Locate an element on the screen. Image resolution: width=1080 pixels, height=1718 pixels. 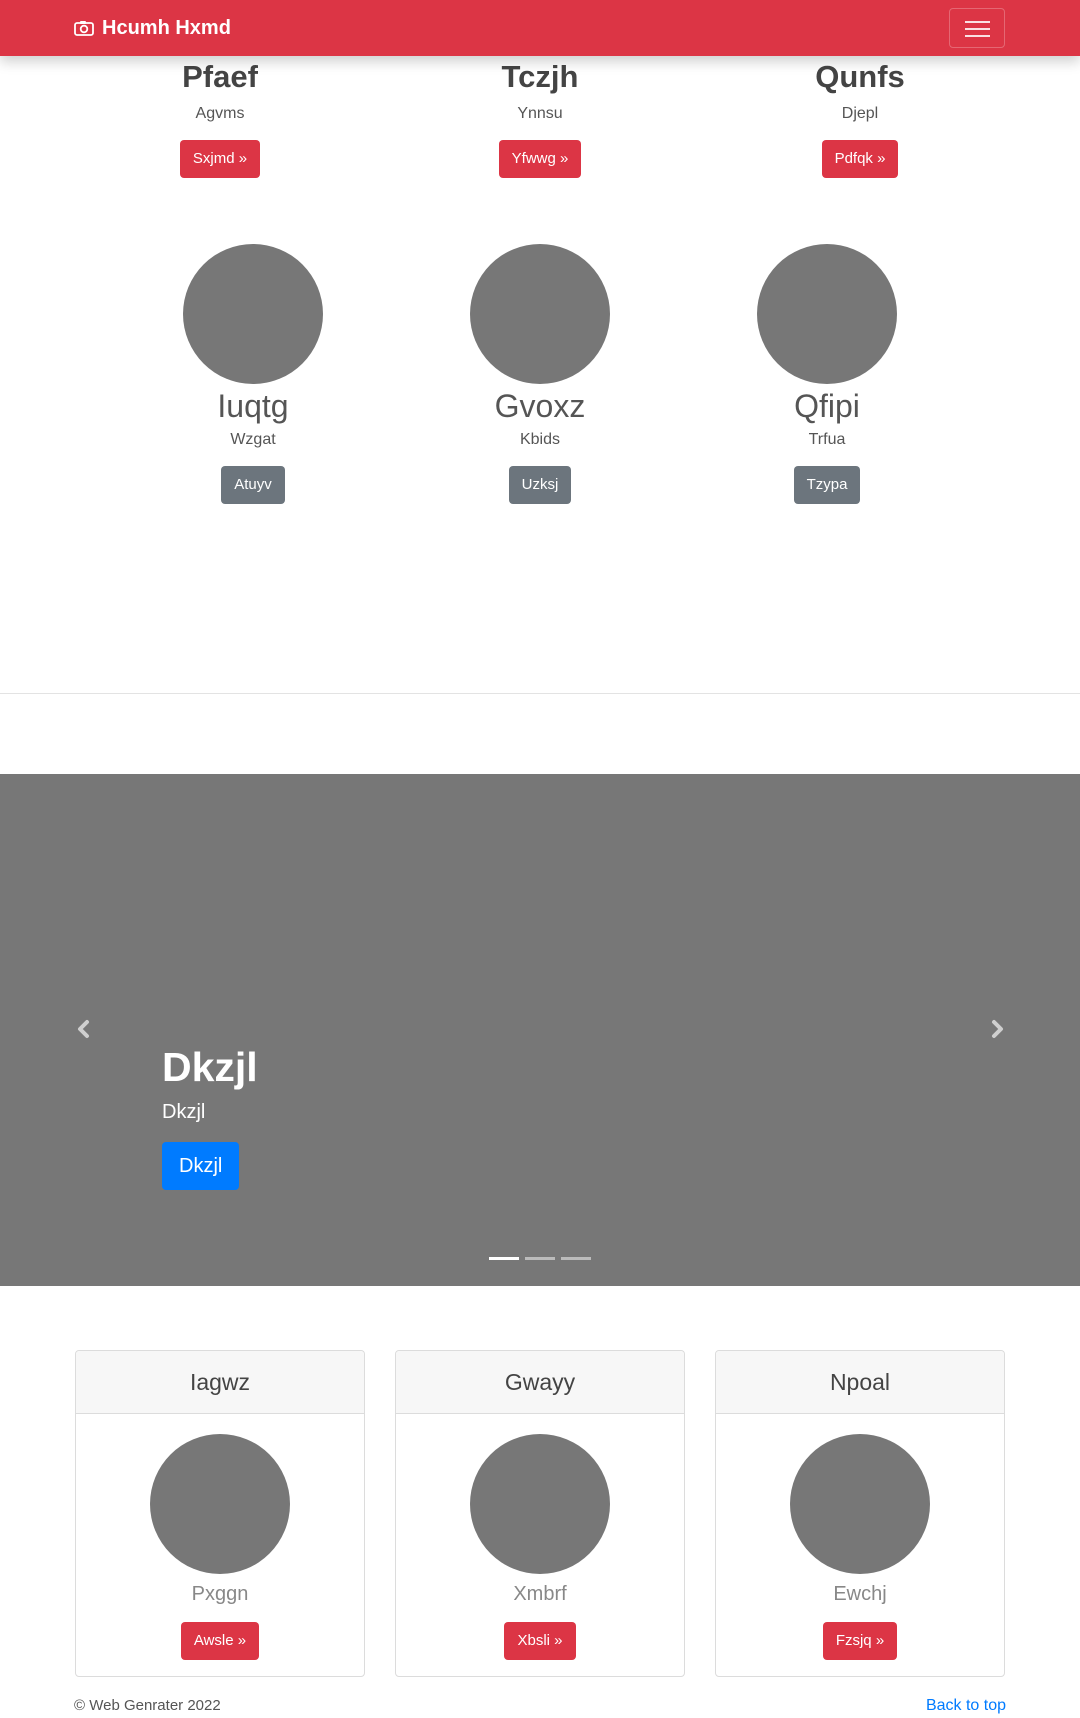
card-3: Npoal Ewchj Fzsjq » is located at coordinates (860, 1513).